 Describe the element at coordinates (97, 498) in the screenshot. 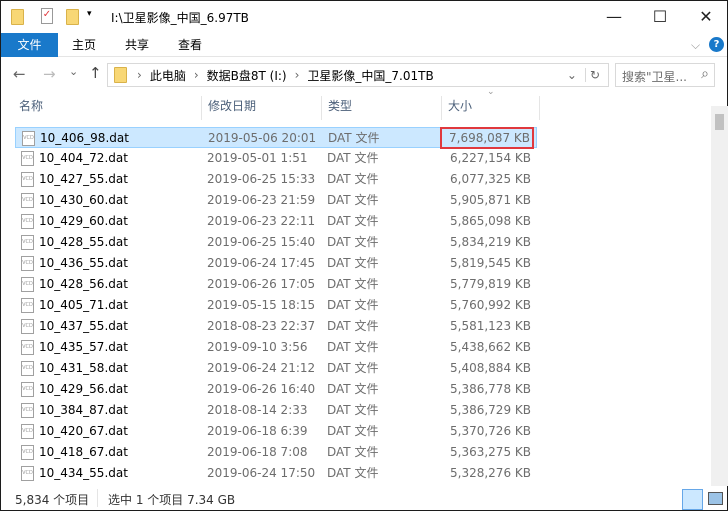

I see `status-divider` at that location.